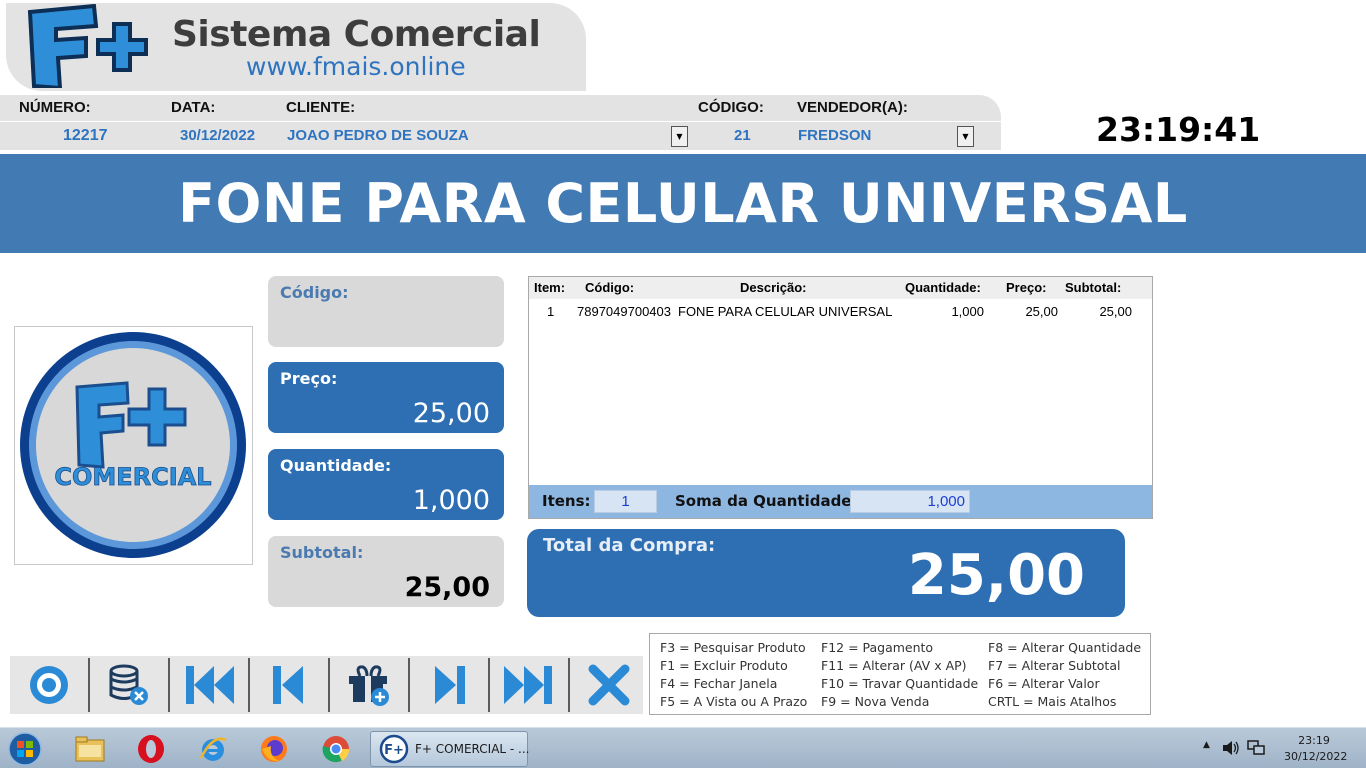  Describe the element at coordinates (378, 135) in the screenshot. I see `cliente-select: JOAO PEDRO DE SOUZA` at that location.